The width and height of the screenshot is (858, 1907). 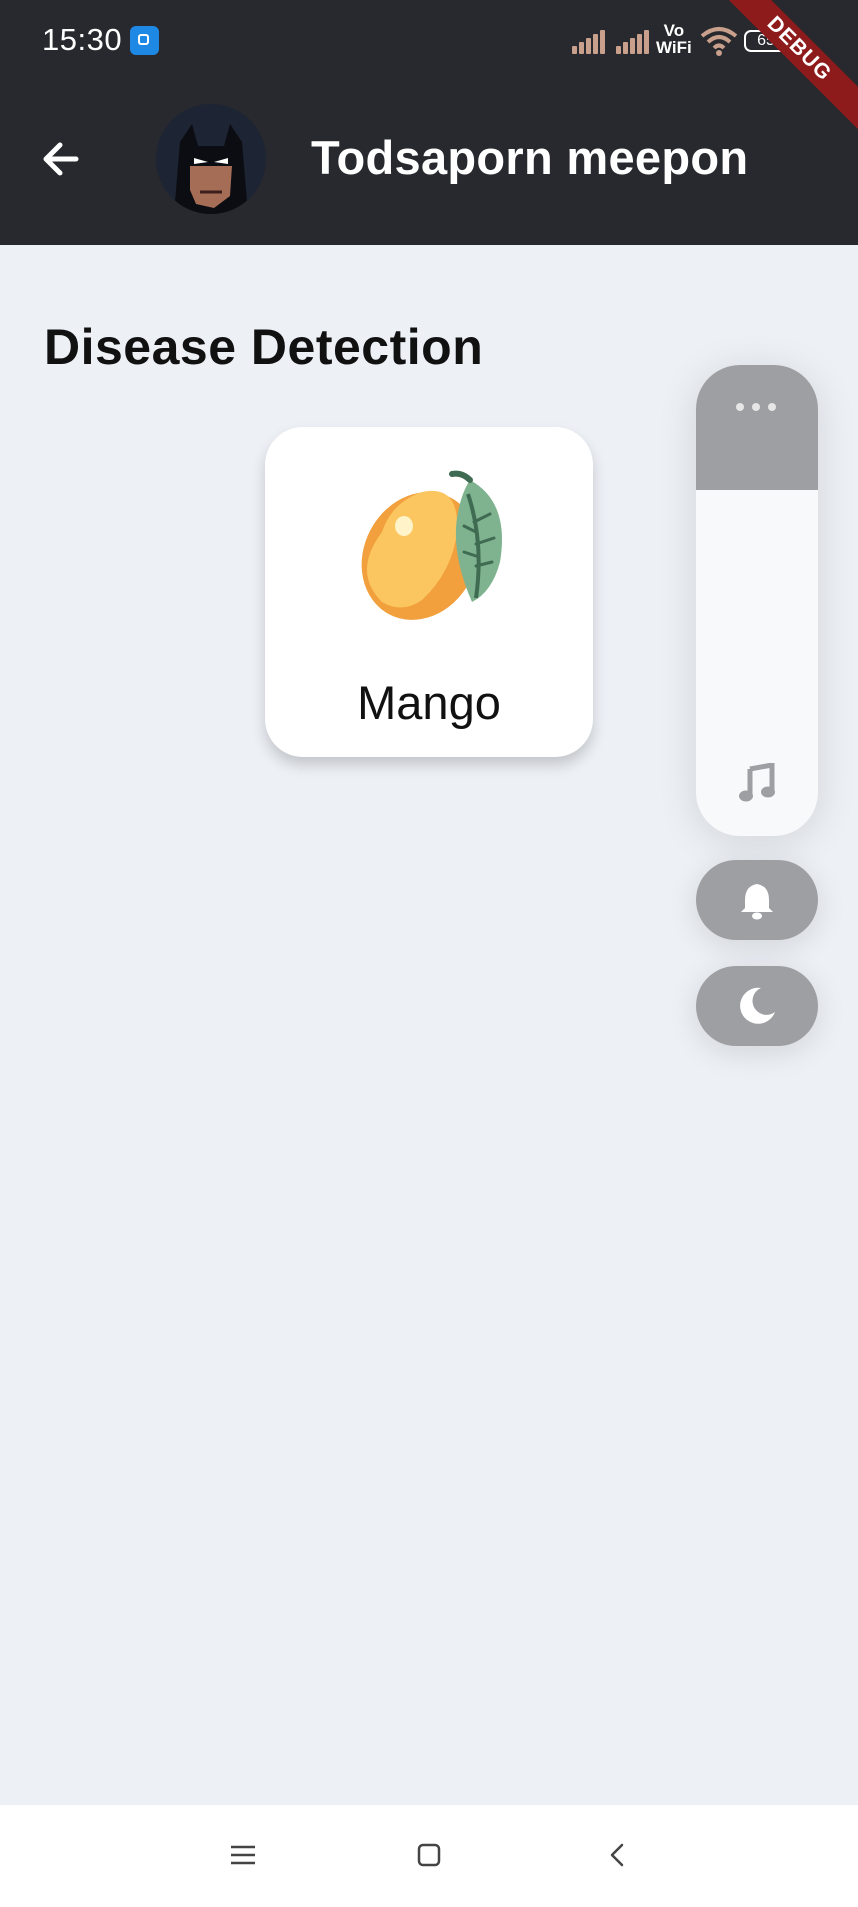 What do you see at coordinates (429, 702) in the screenshot?
I see `card-label: Mango` at bounding box center [429, 702].